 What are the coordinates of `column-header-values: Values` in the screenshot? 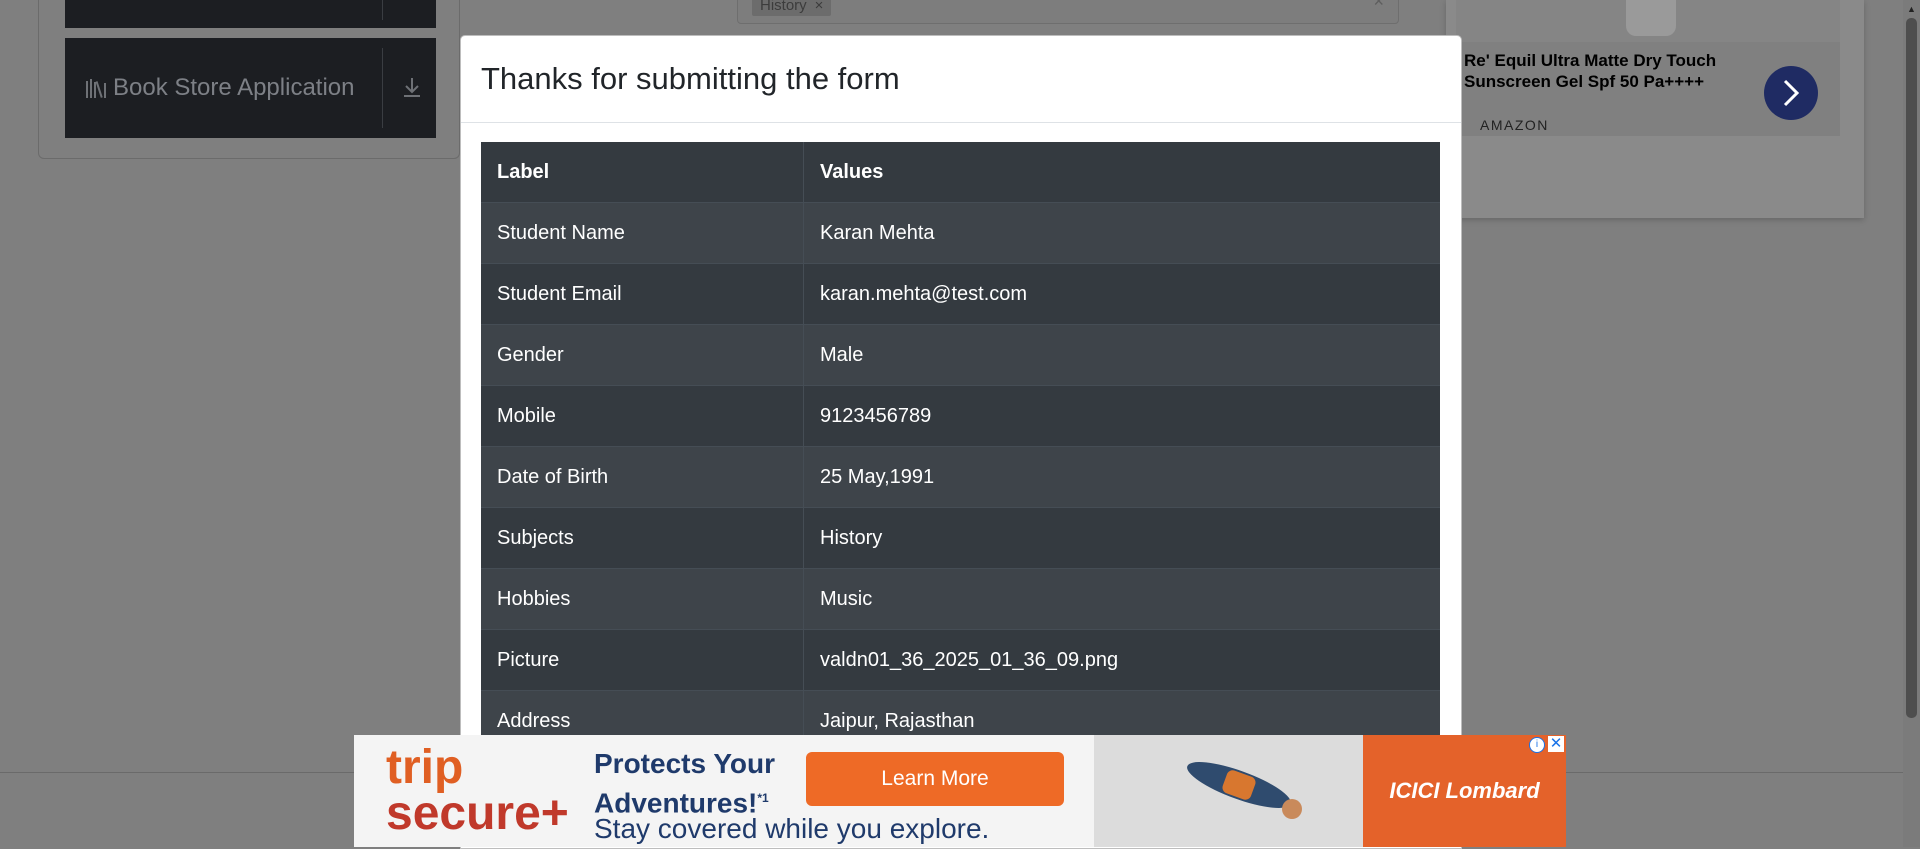 It's located at (1121, 172).